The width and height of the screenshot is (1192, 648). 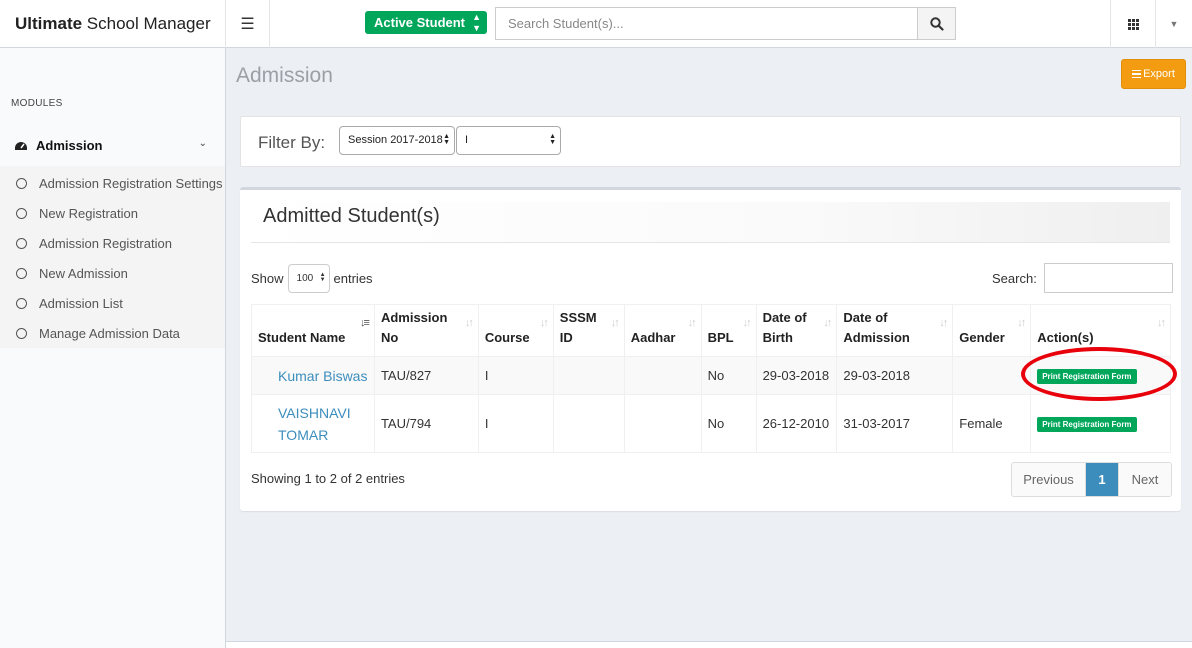 I want to click on sidebar-item-admission-registration: Admission Registration, so click(x=112, y=243).